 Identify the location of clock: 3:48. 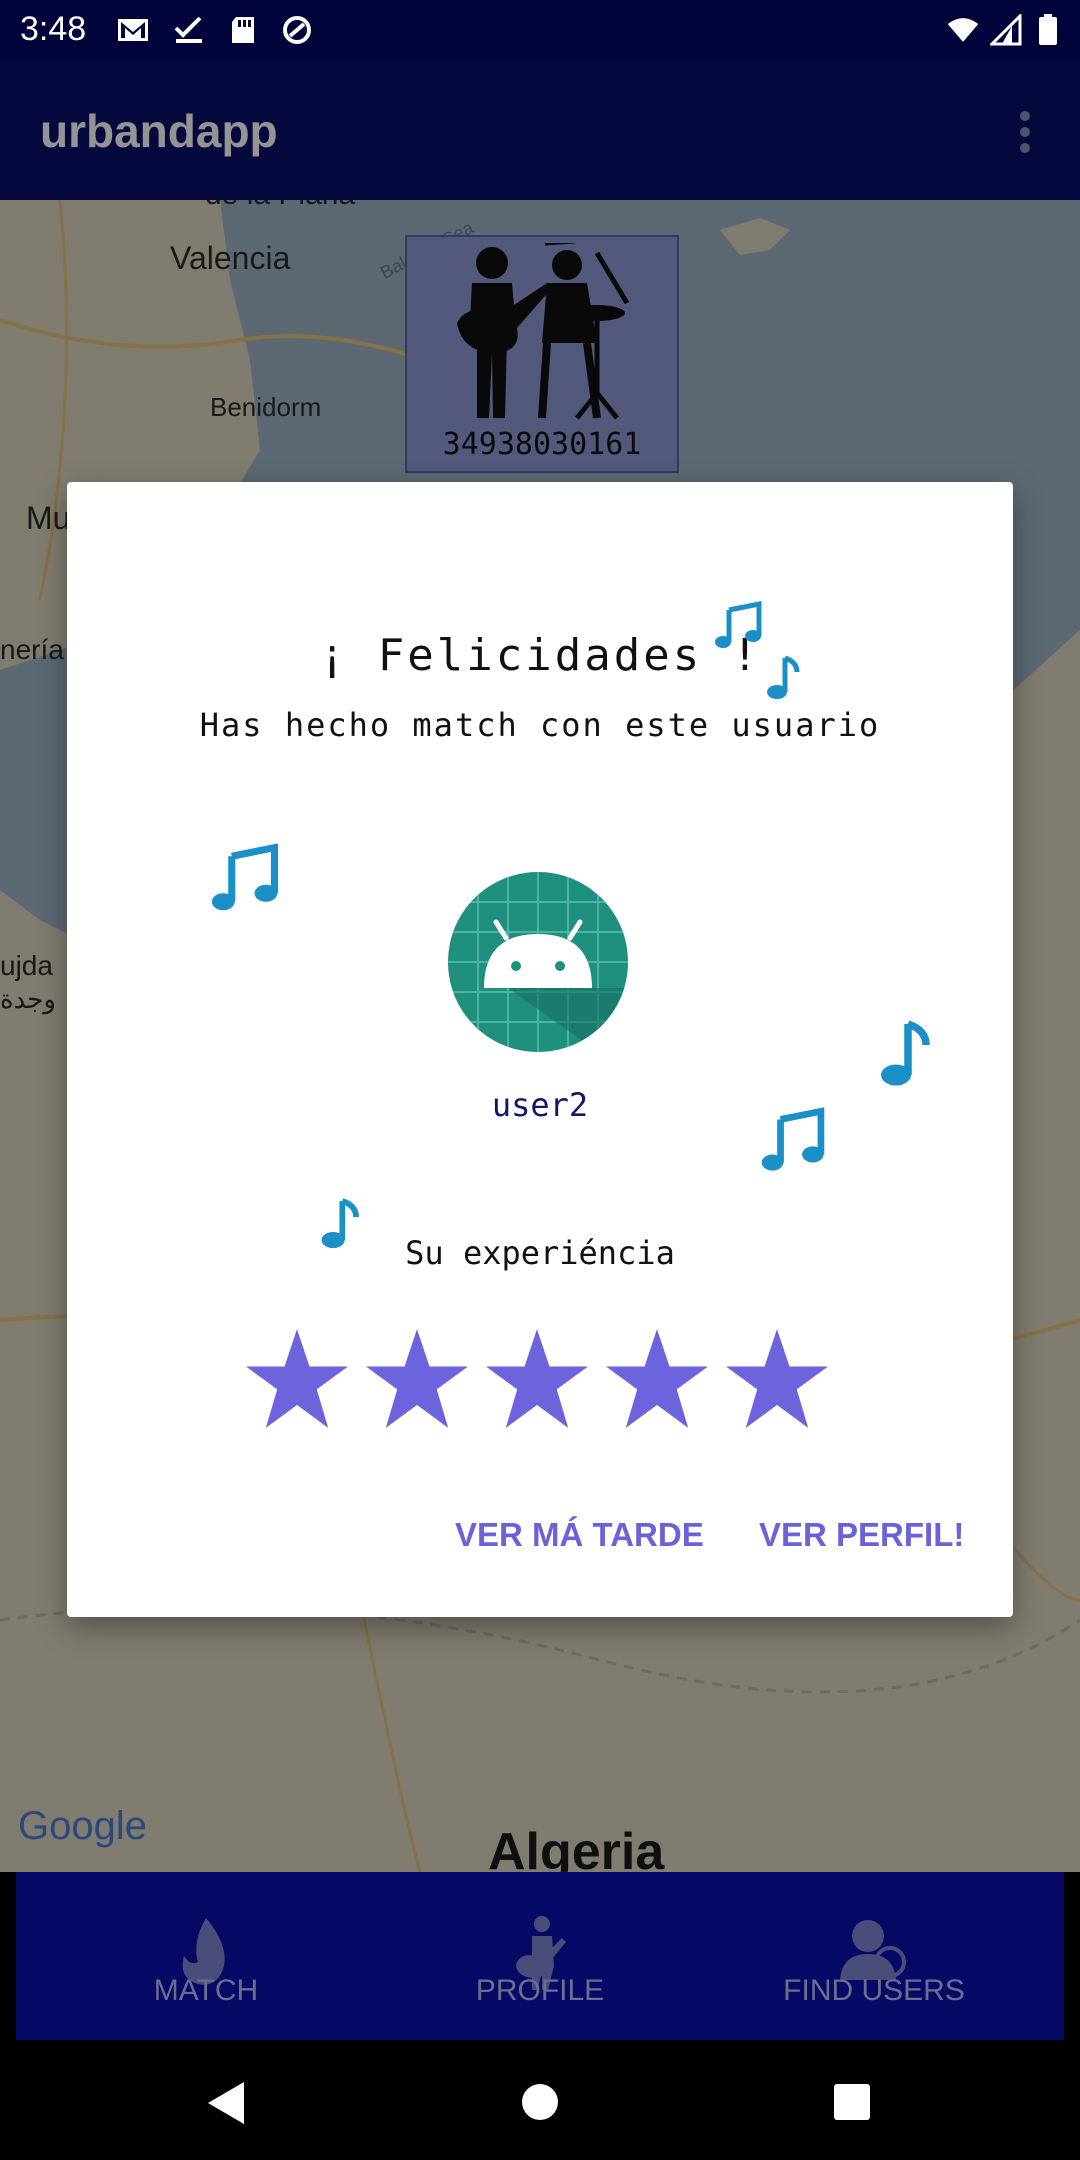
(53, 29).